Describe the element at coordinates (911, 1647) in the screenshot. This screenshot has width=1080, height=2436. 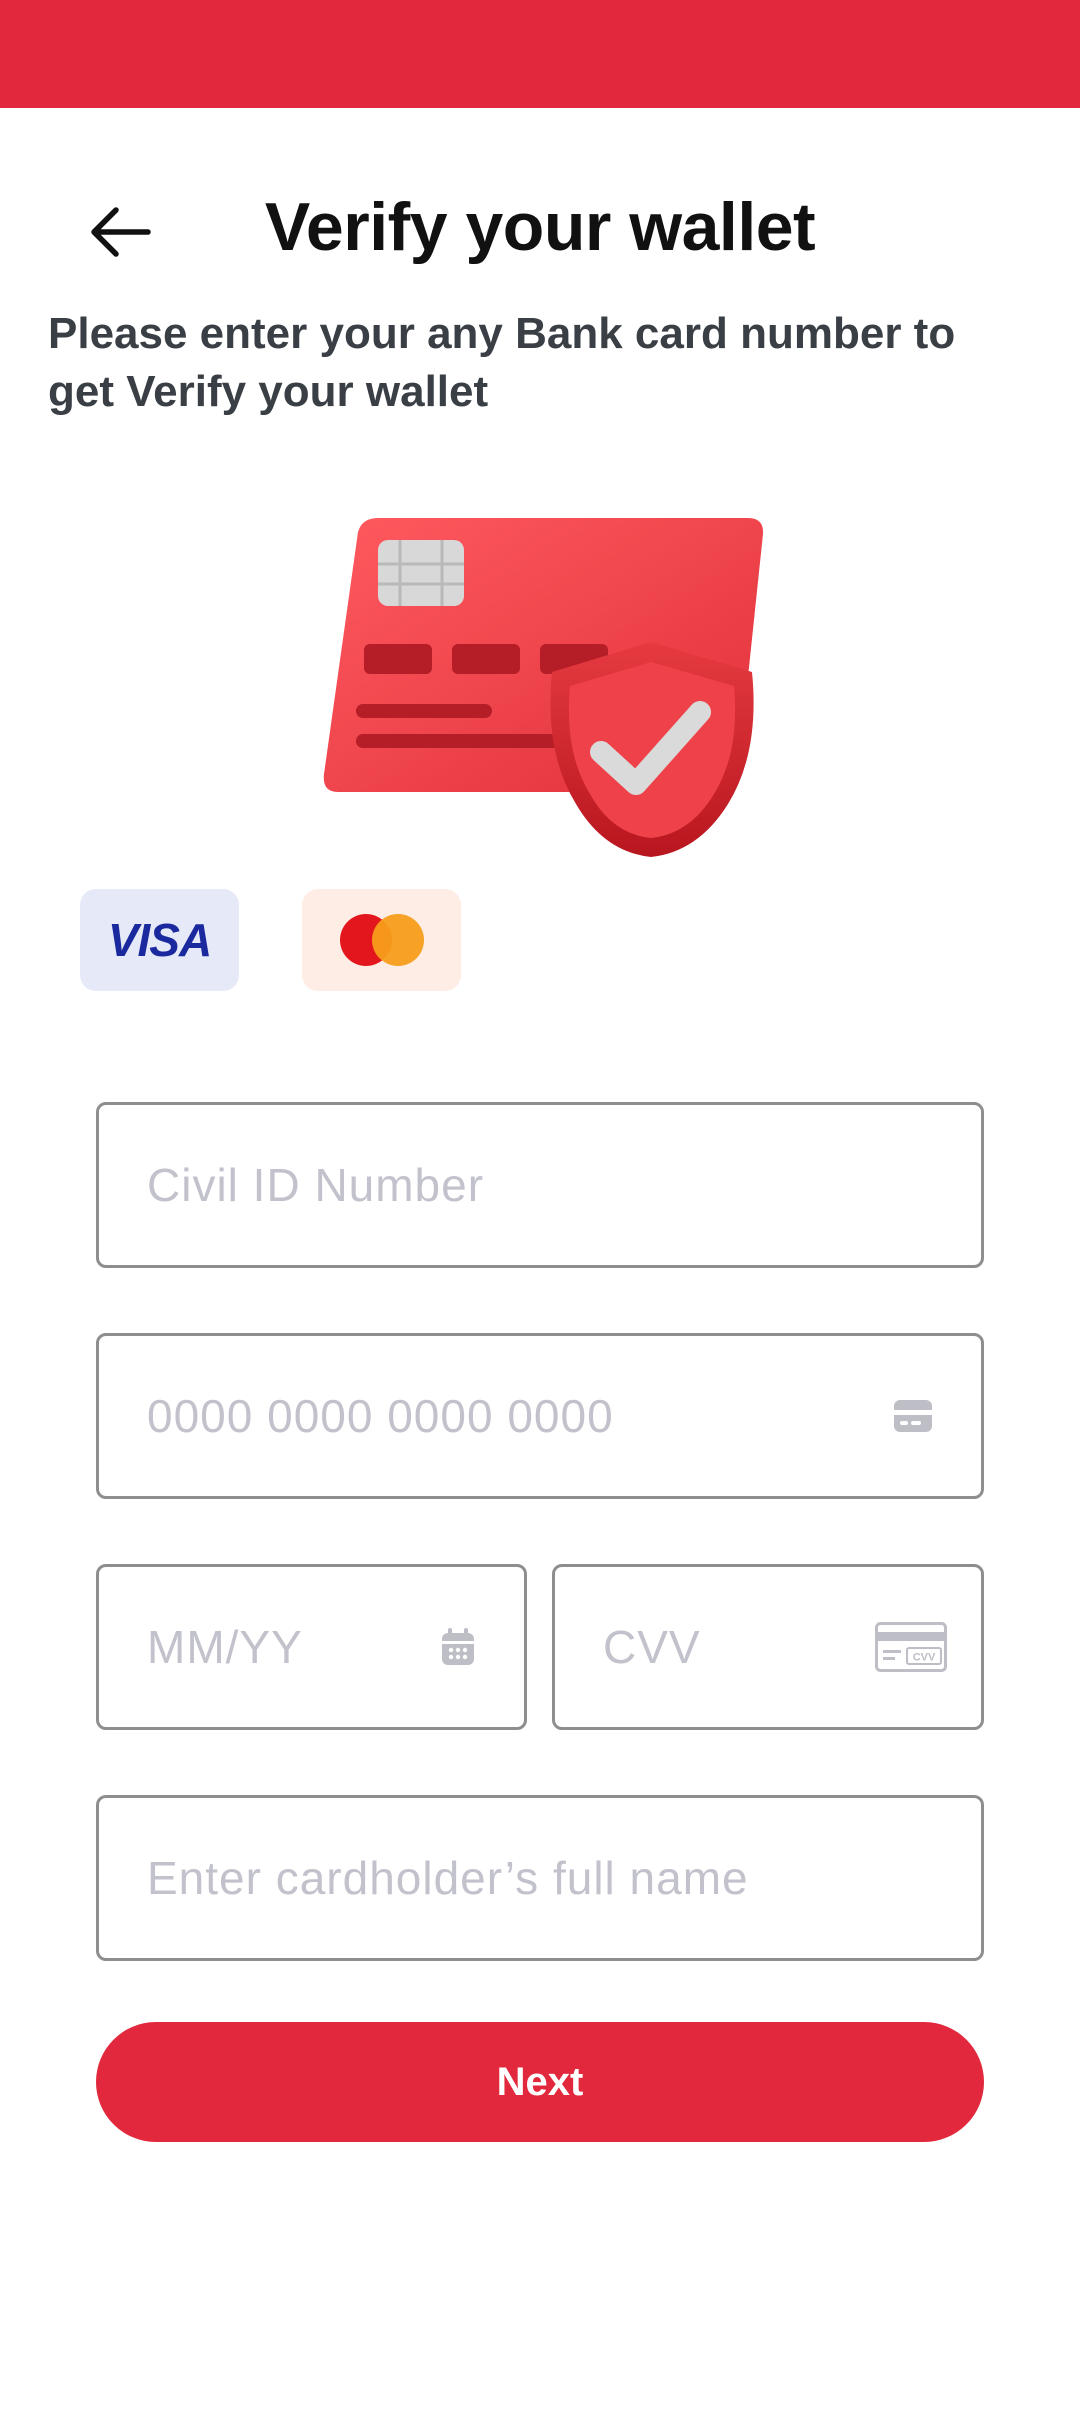
I see `card-cvv-icon: CVV` at that location.